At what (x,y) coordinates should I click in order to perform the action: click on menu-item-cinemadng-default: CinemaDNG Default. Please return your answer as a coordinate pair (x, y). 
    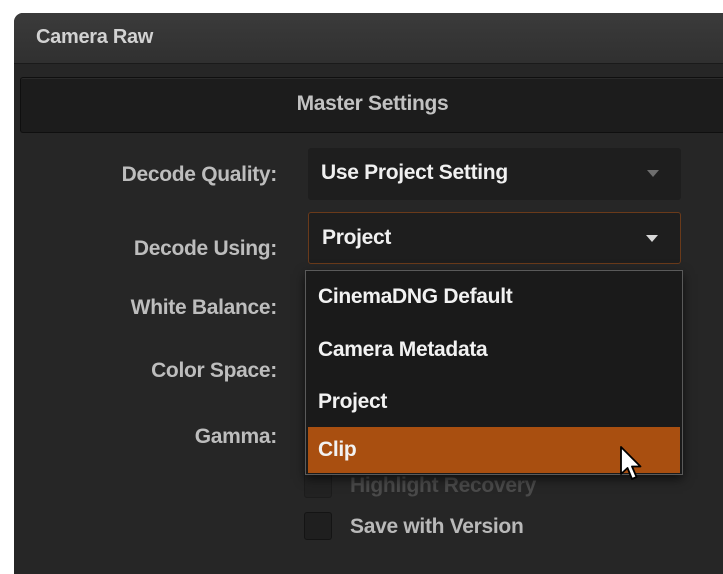
    Looking at the image, I should click on (494, 297).